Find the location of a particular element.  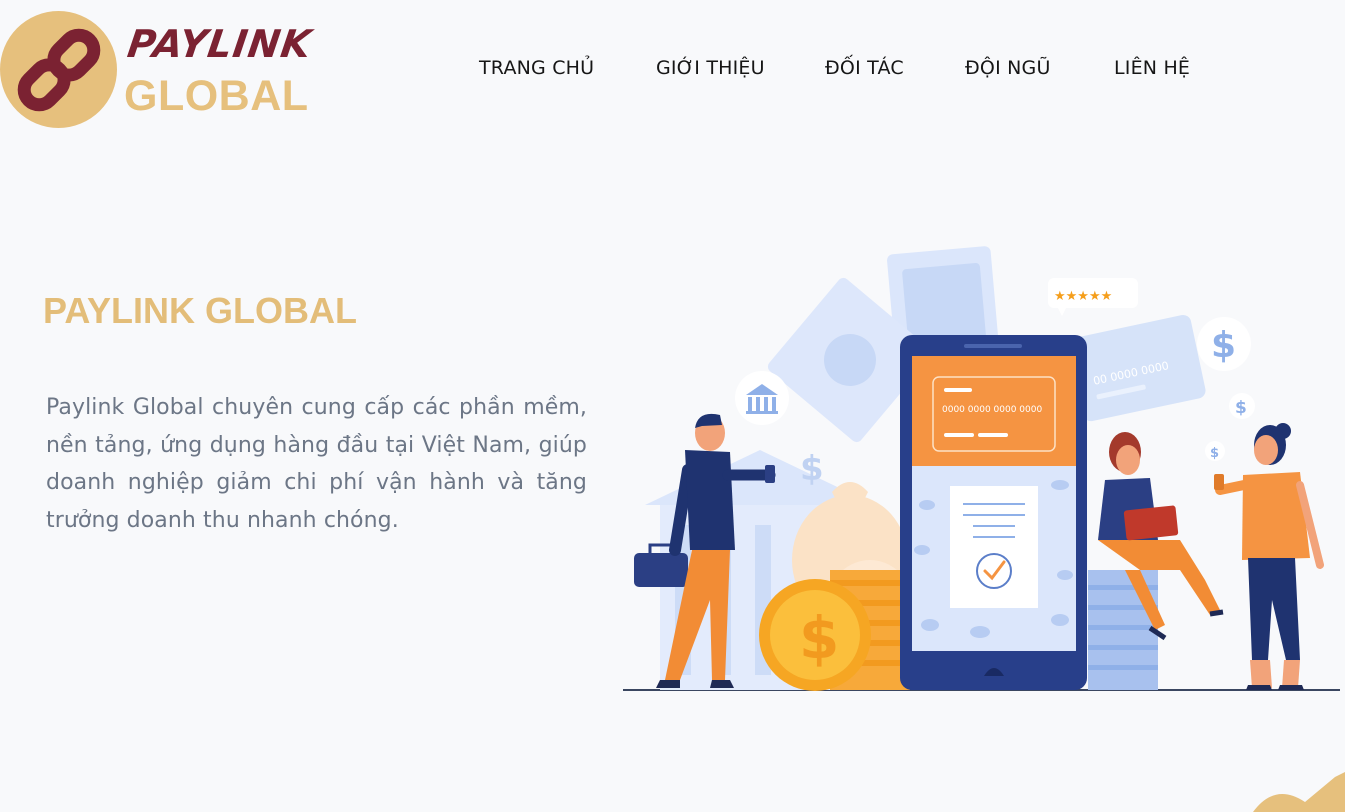

woman-with-card-illustration is located at coordinates (1269, 556).